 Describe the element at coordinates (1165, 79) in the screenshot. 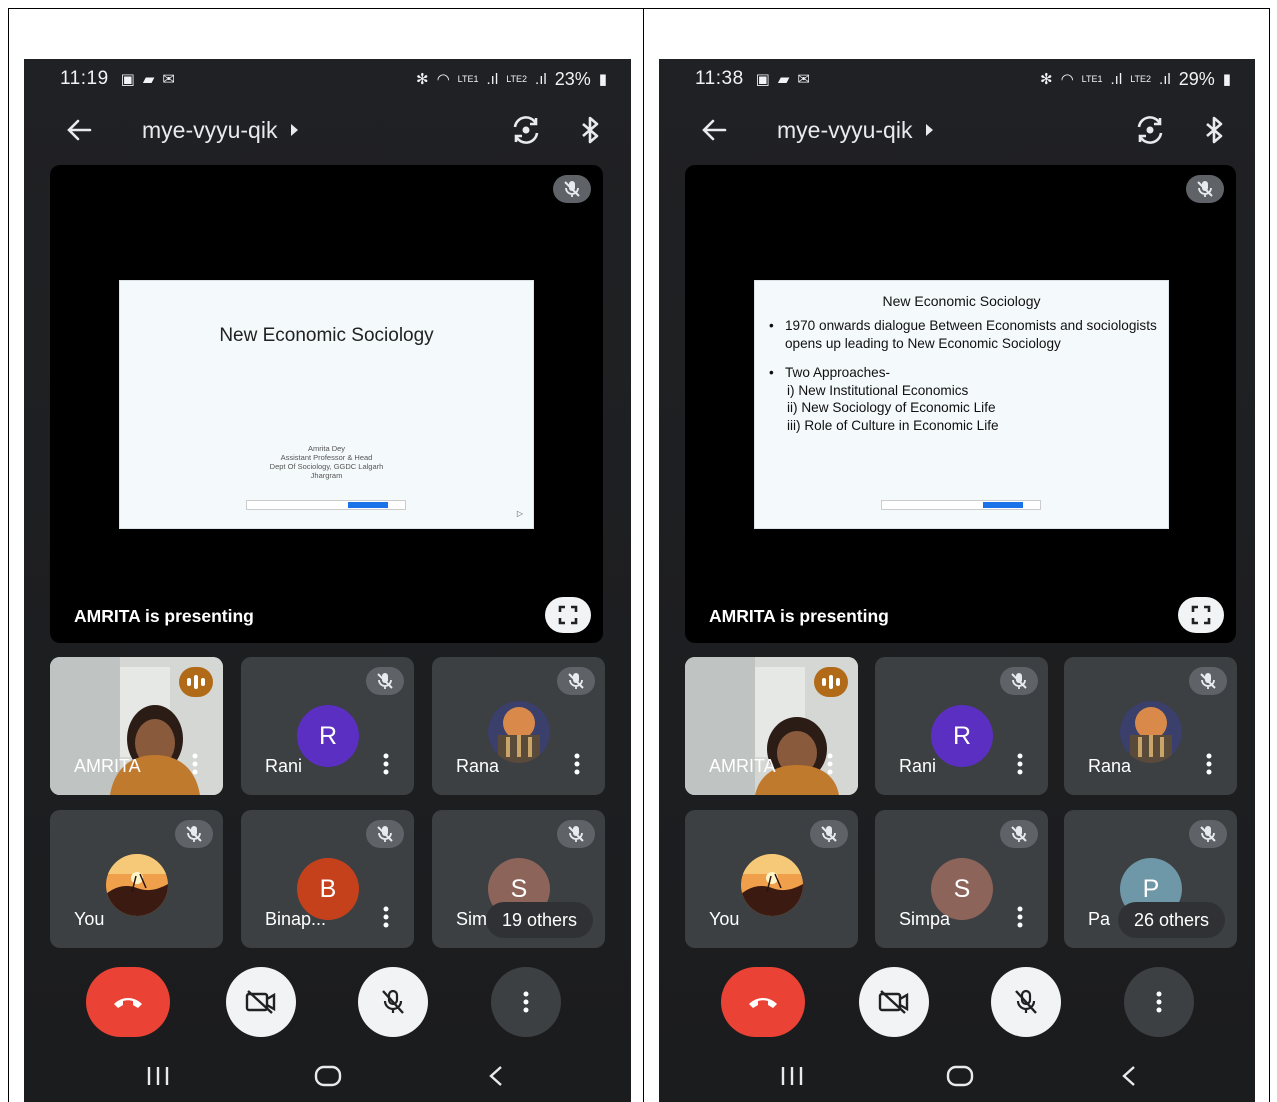

I see `signal-2-icon: .ıl` at that location.